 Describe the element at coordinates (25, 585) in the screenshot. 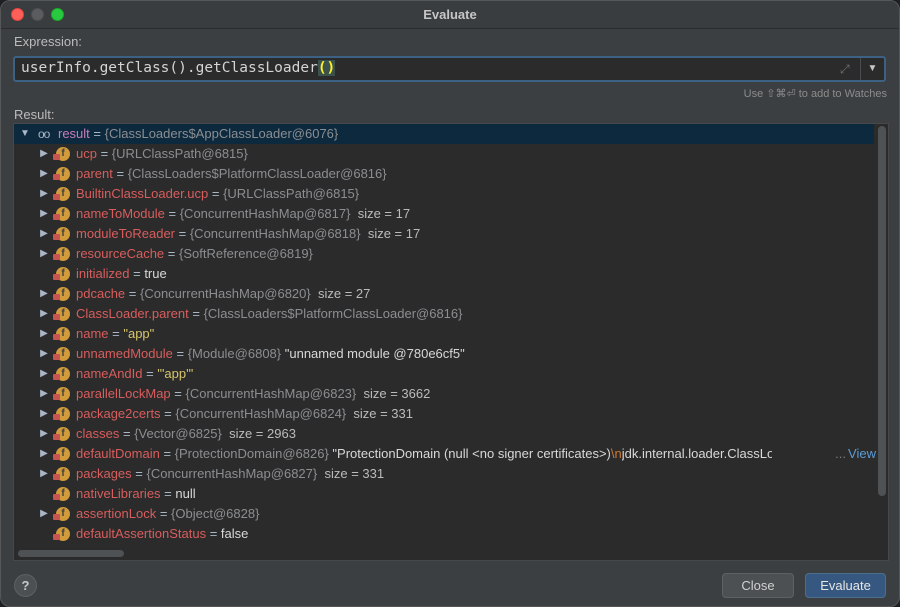

I see `help-button: ?` at that location.